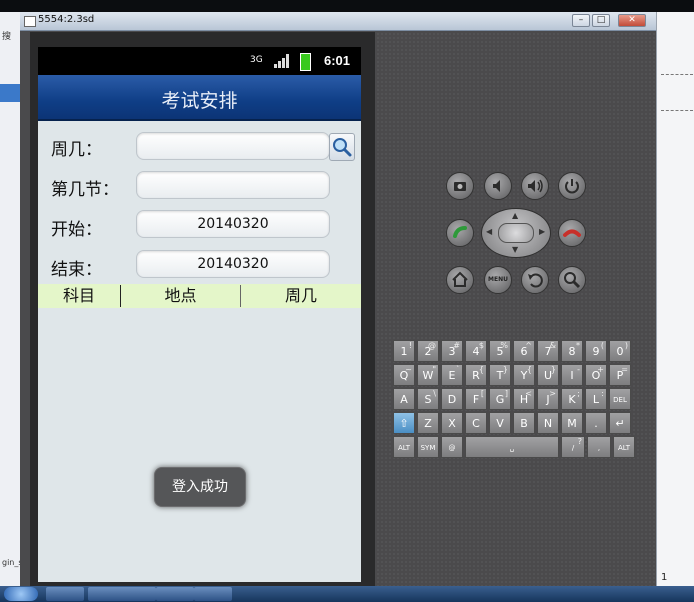  I want to click on key-alt-label: ?, so click(579, 441).